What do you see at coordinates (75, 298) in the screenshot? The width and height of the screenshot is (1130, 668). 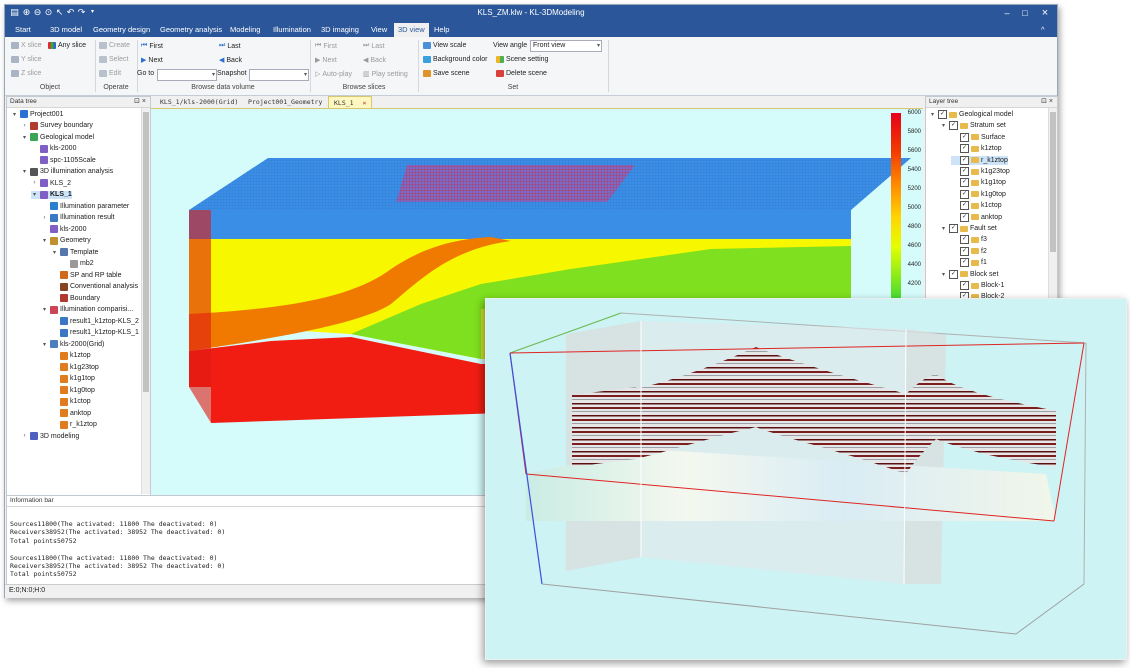 I see `data-tree-item: Boundary` at bounding box center [75, 298].